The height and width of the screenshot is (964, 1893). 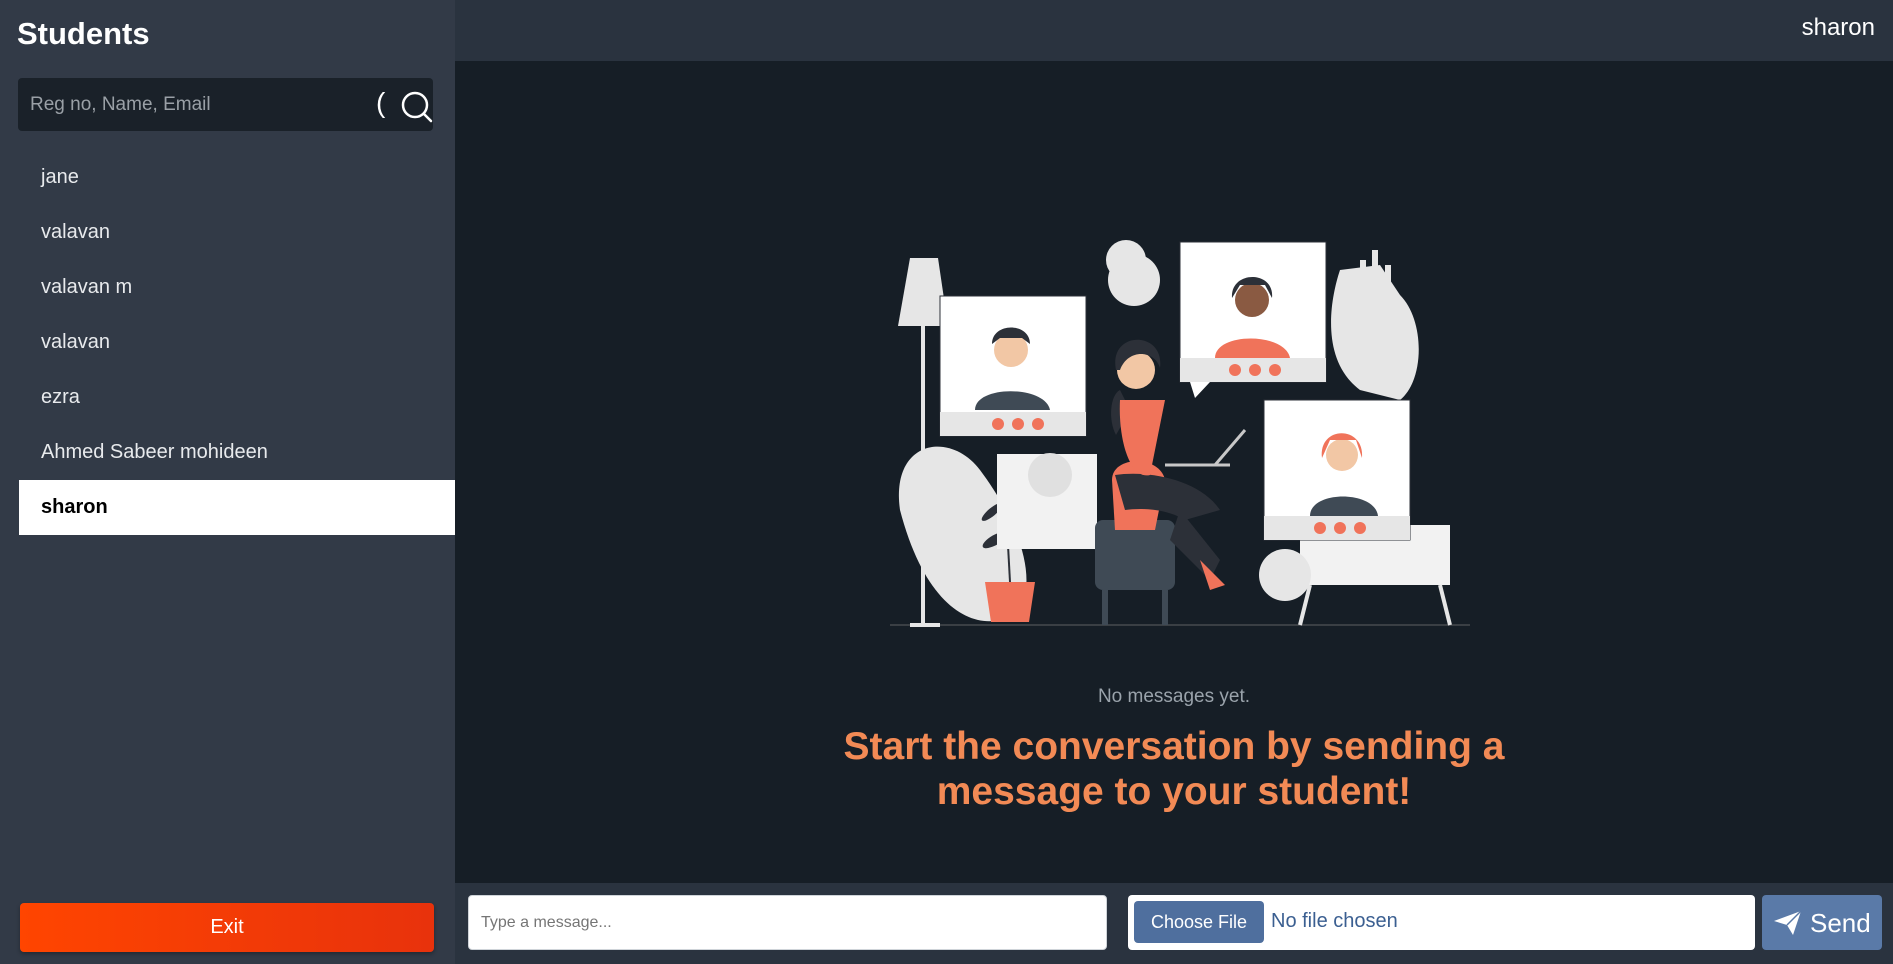 What do you see at coordinates (416, 106) in the screenshot?
I see `search-icon` at bounding box center [416, 106].